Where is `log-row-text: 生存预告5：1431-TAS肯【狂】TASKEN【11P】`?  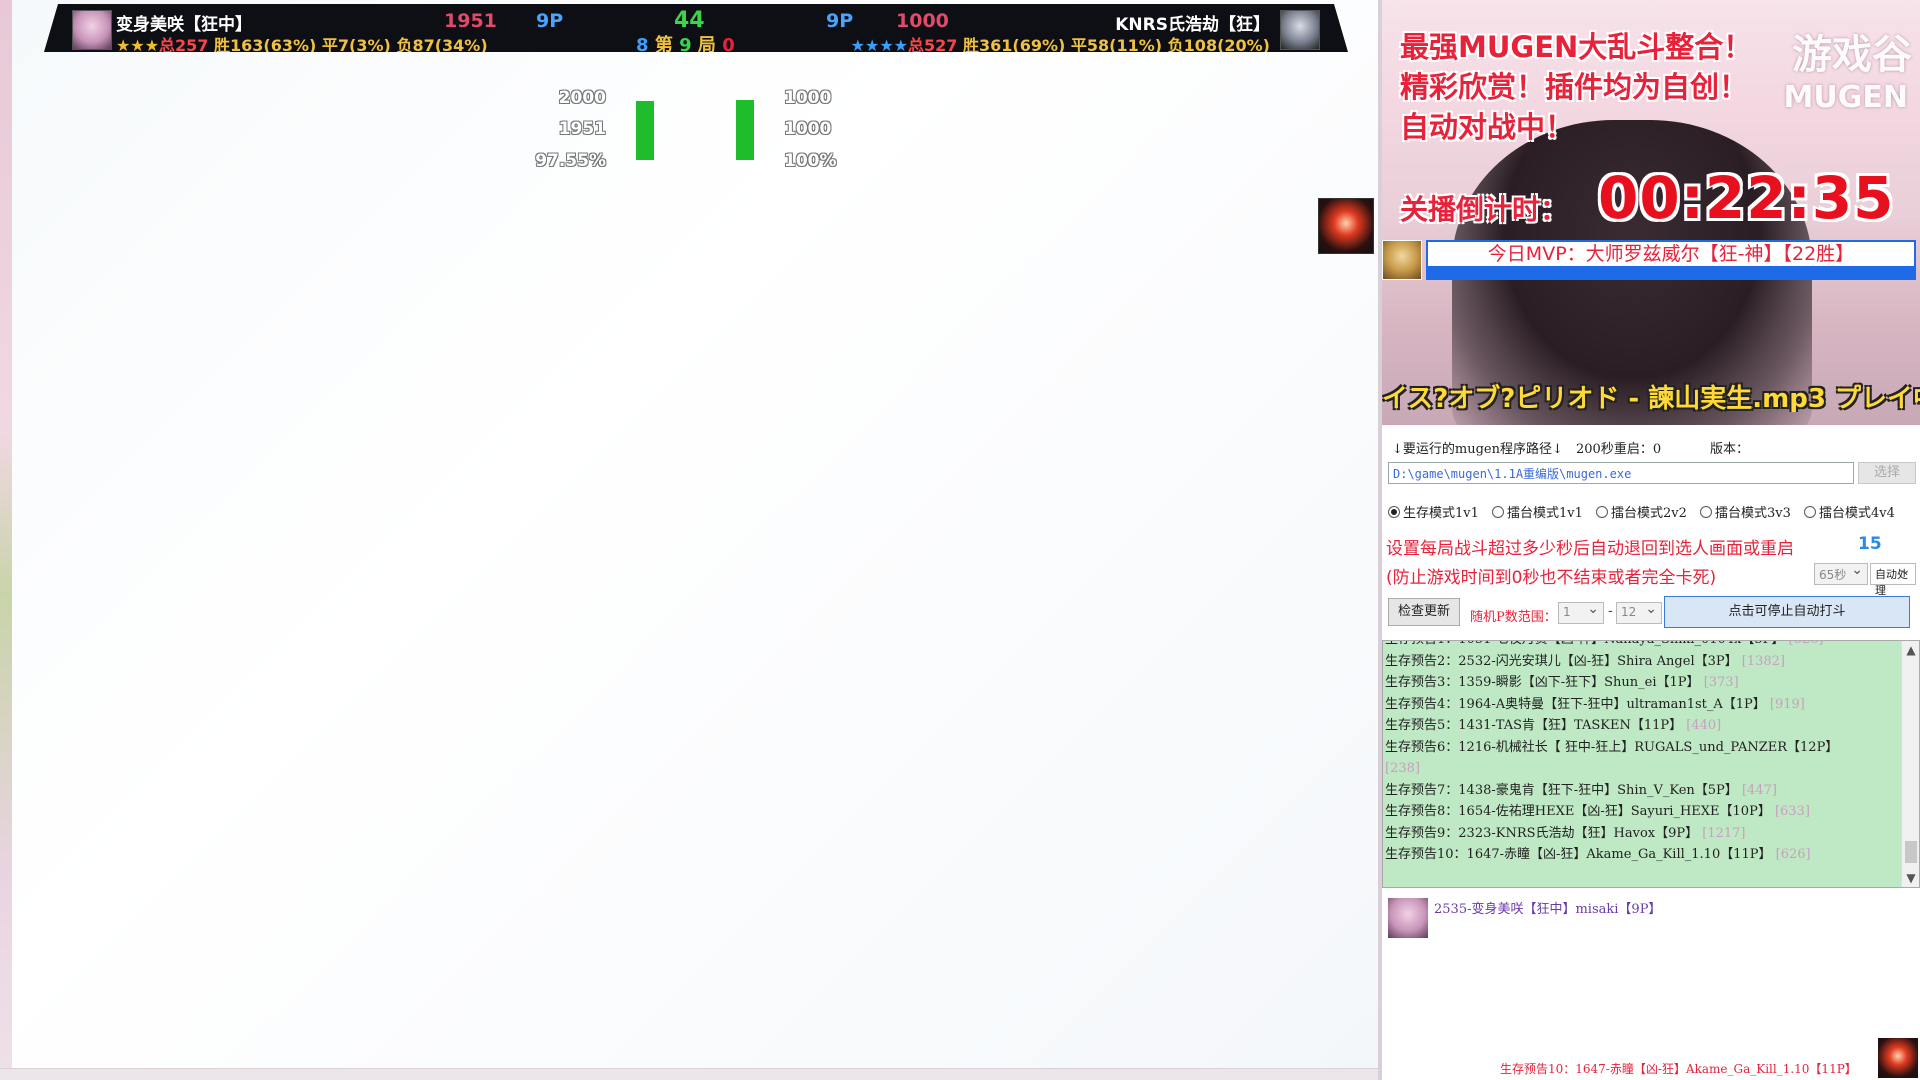
log-row-text: 生存预告5：1431-TAS肯【狂】TASKEN【11P】 is located at coordinates (1534, 725).